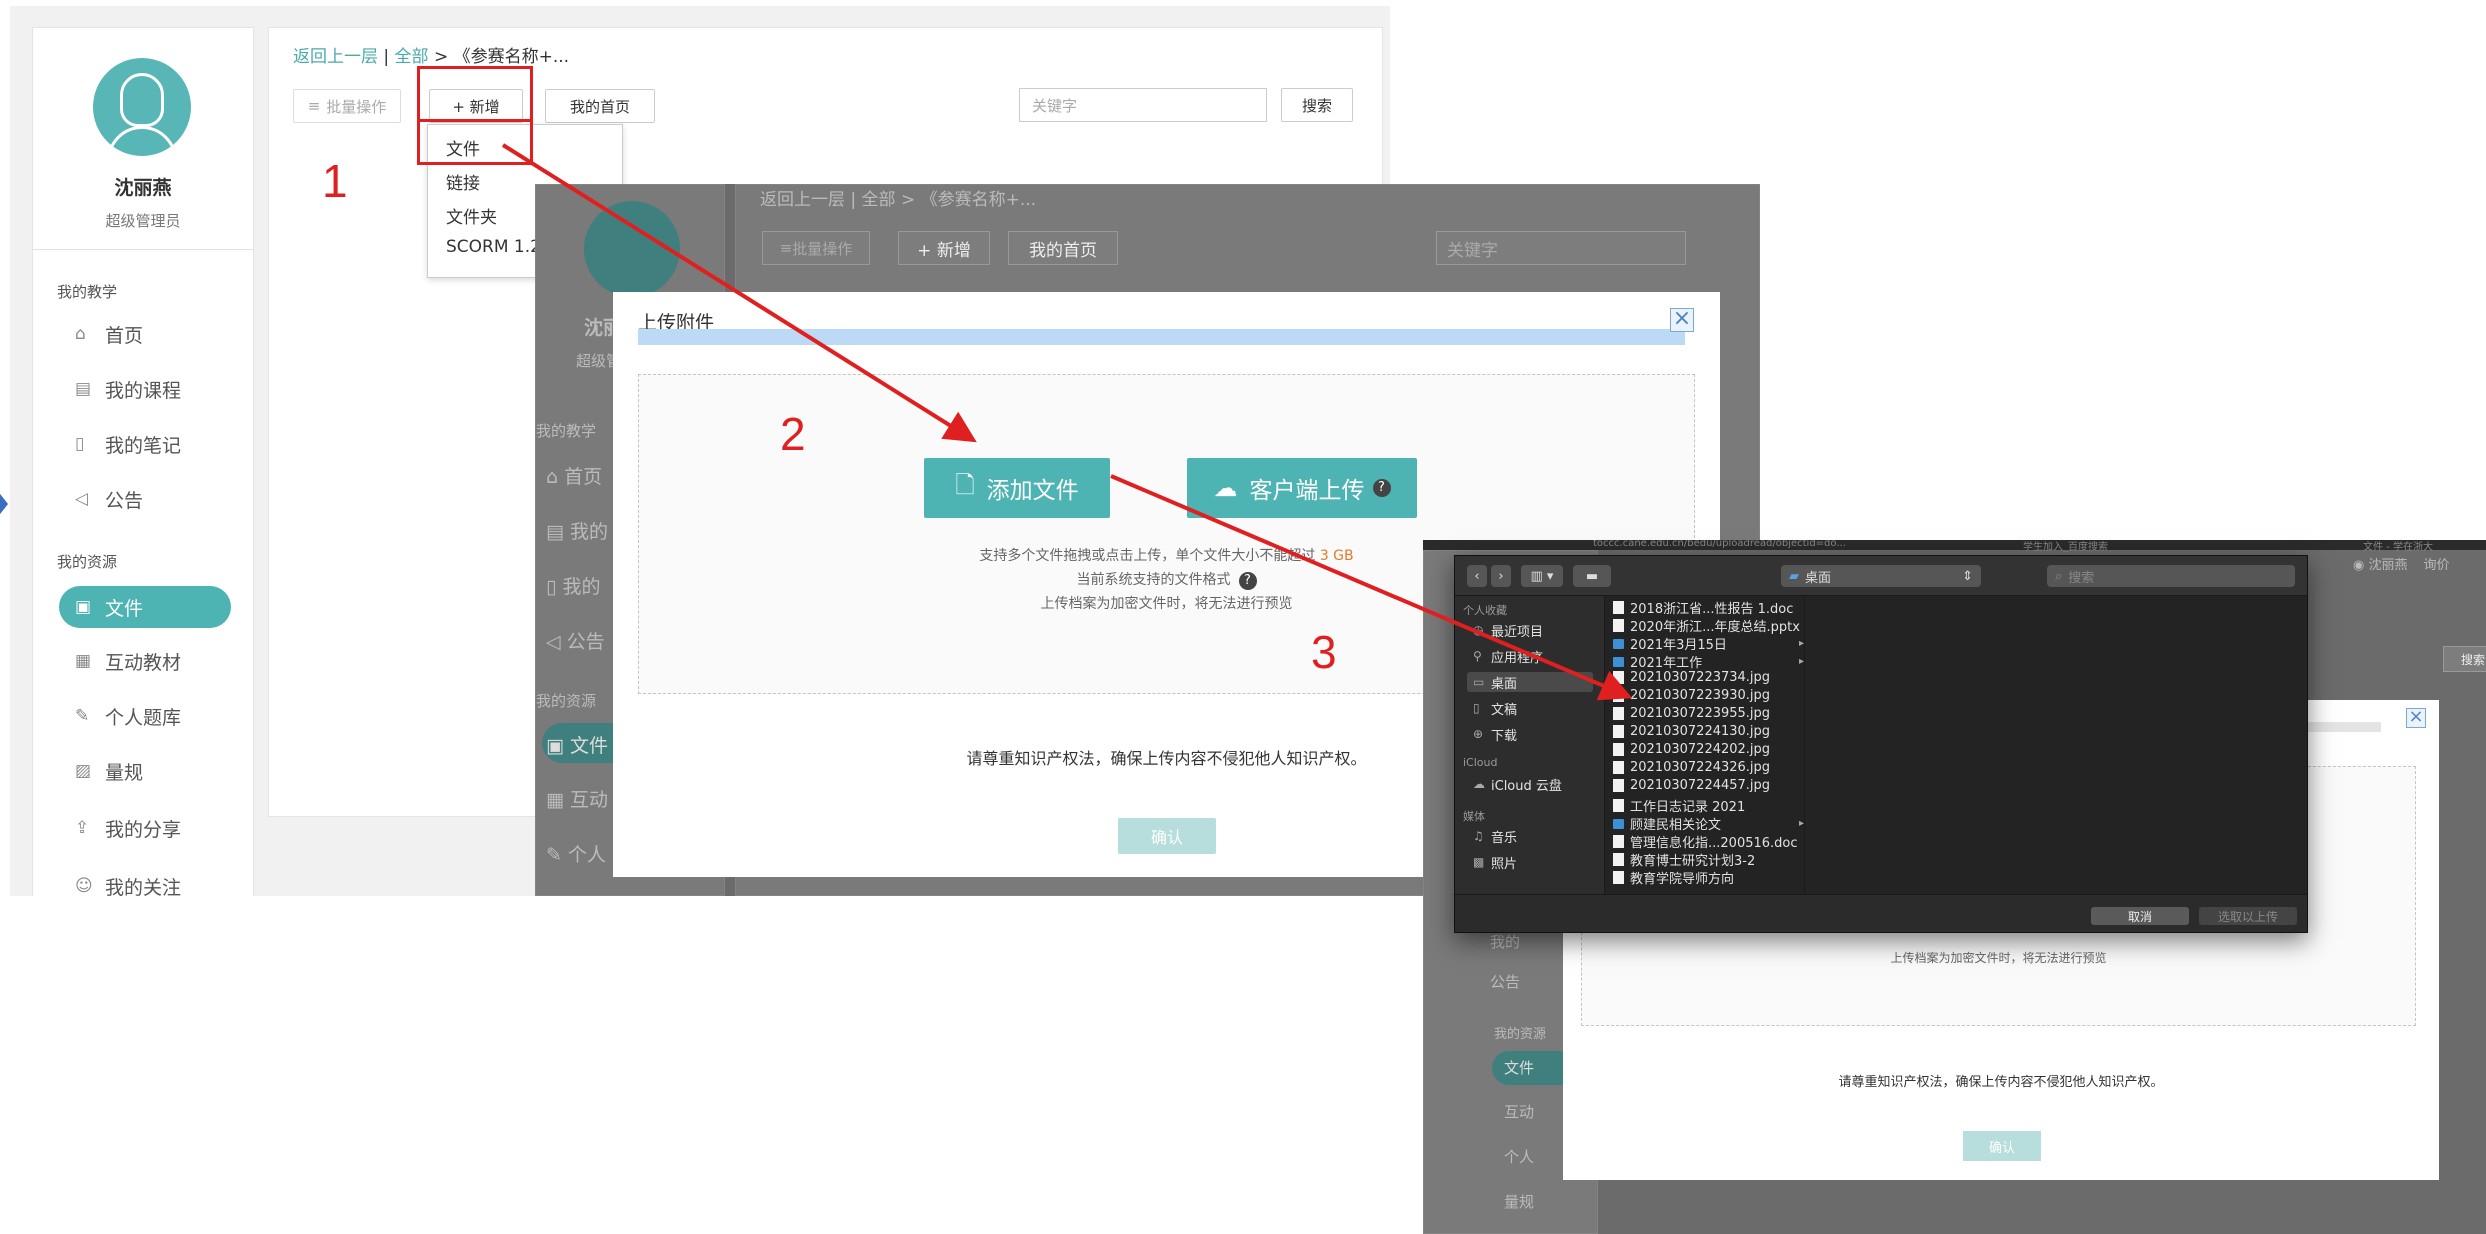 This screenshot has height=1234, width=2486. What do you see at coordinates (1708, 643) in the screenshot?
I see `folder-item: 2021年3月15日 ▸` at bounding box center [1708, 643].